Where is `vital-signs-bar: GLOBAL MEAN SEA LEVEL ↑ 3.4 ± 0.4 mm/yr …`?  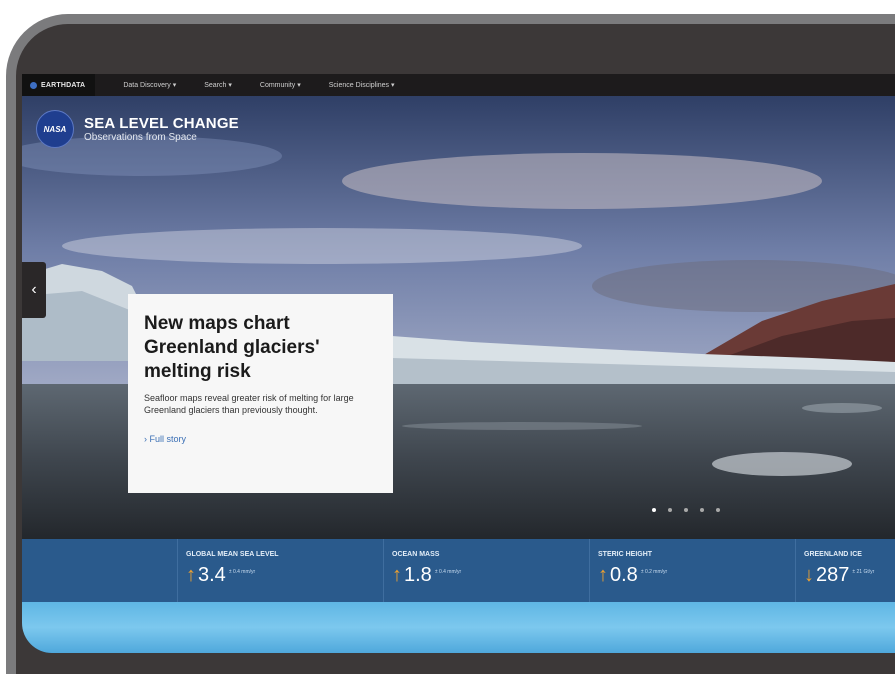
vital-signs-bar: GLOBAL MEAN SEA LEVEL ↑ 3.4 ± 0.4 mm/yr … is located at coordinates (458, 570).